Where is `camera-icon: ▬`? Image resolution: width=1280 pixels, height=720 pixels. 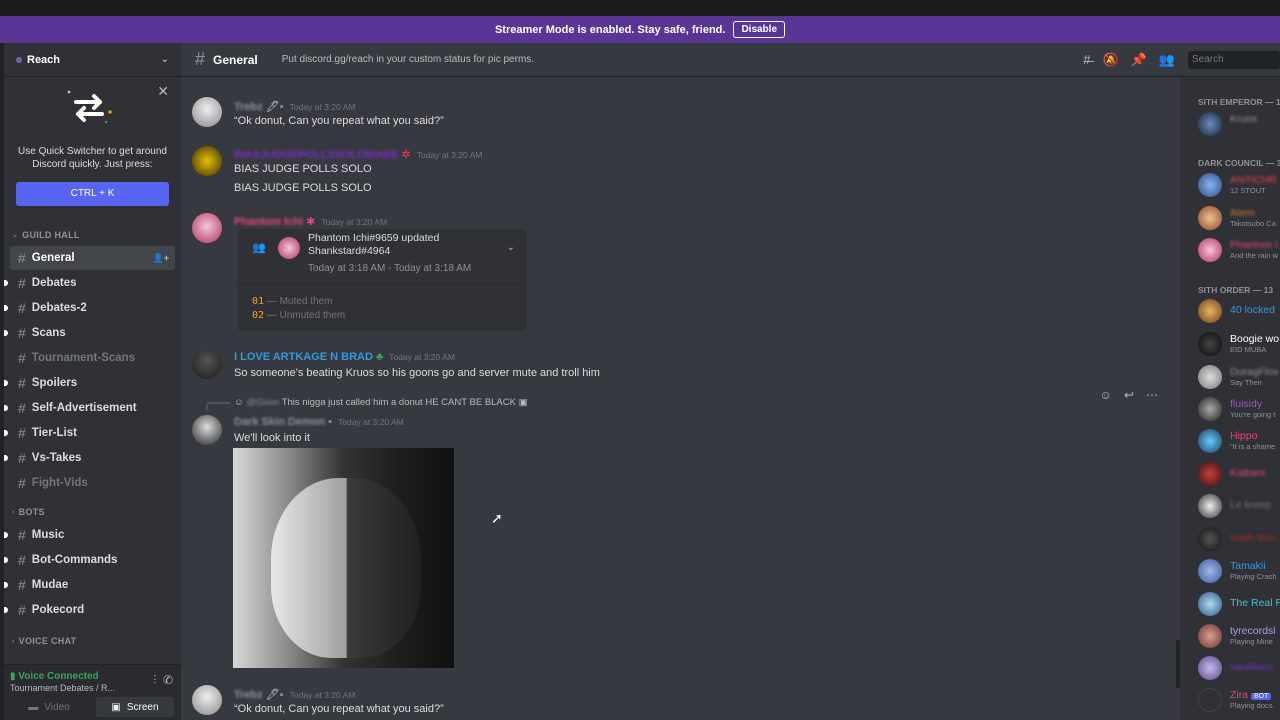
camera-icon: ▬ is located at coordinates (33, 707).